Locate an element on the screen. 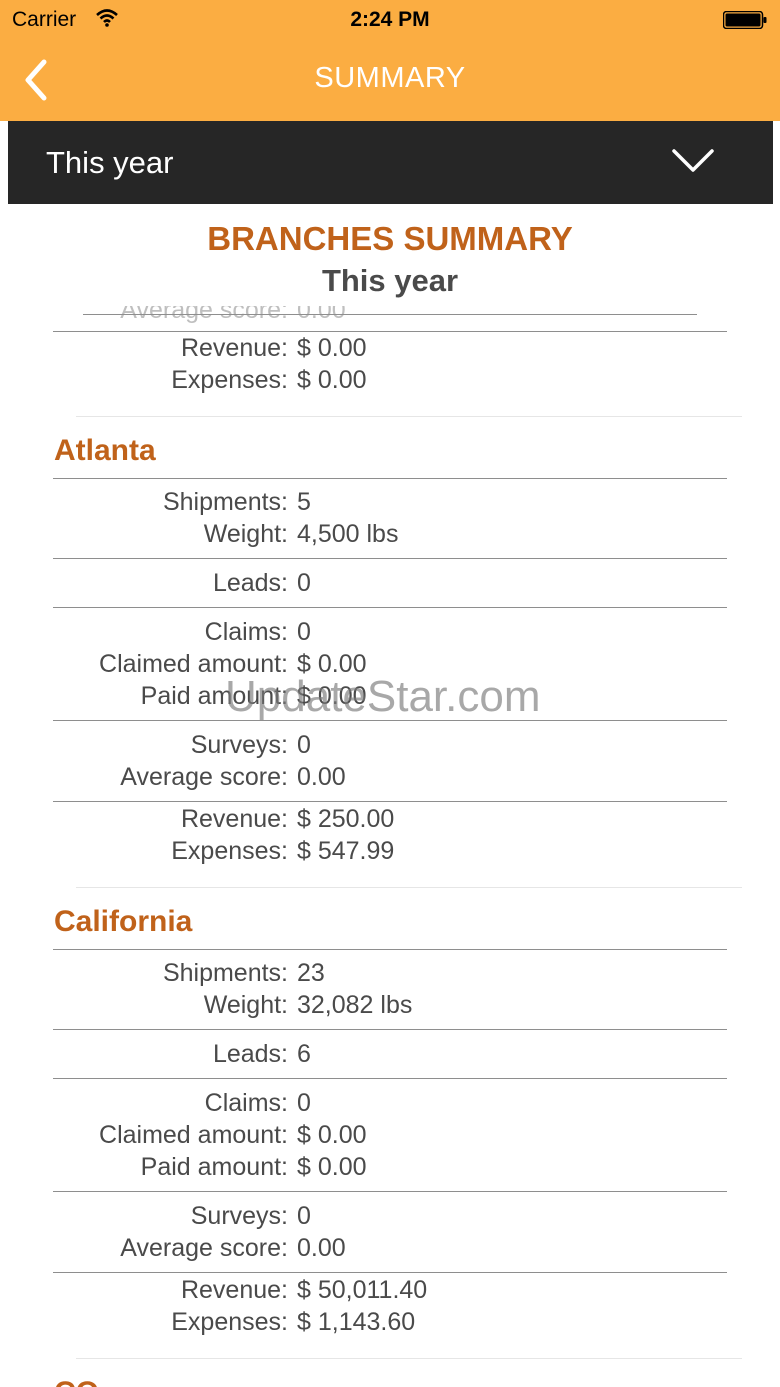  metric-row: Revenue: $ 250.00 is located at coordinates (287, 819).